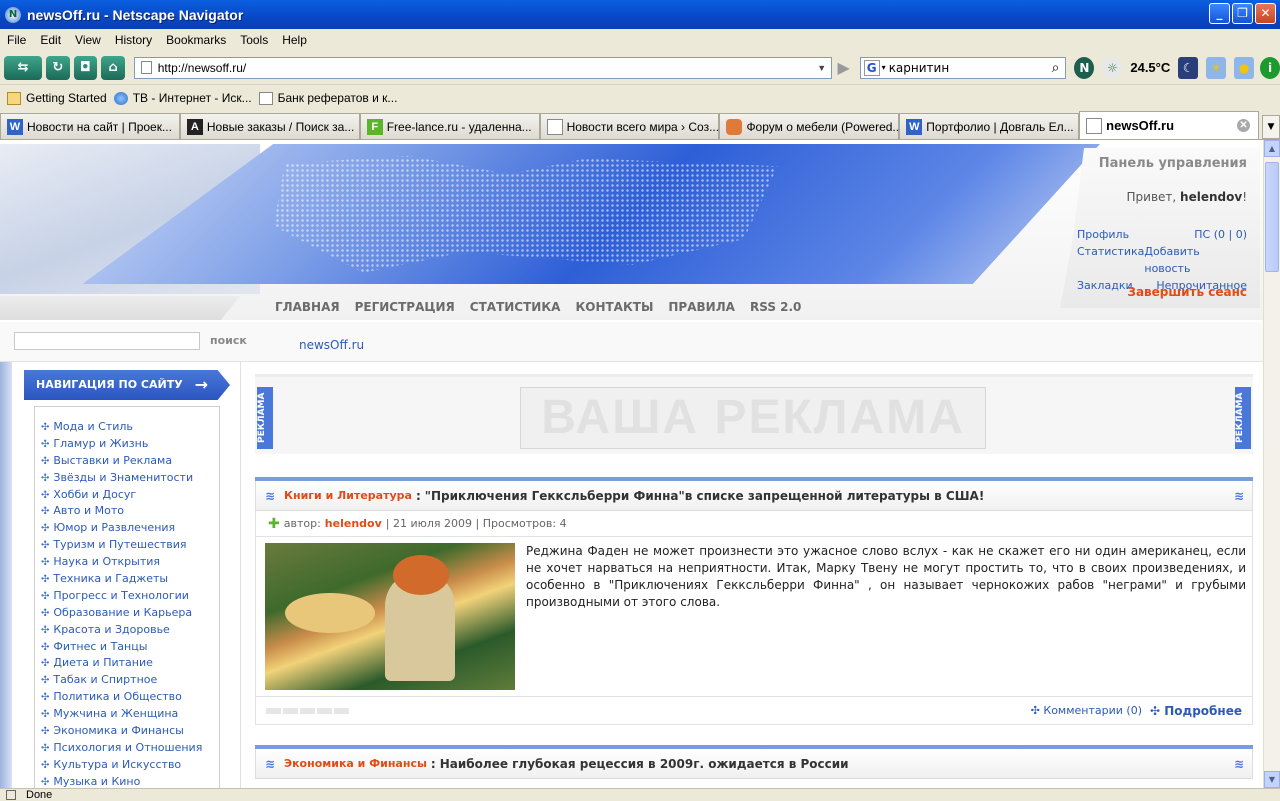 Image resolution: width=1280 pixels, height=801 pixels. I want to click on sidebar-item: ✣ Психология и Отношения, so click(127, 748).